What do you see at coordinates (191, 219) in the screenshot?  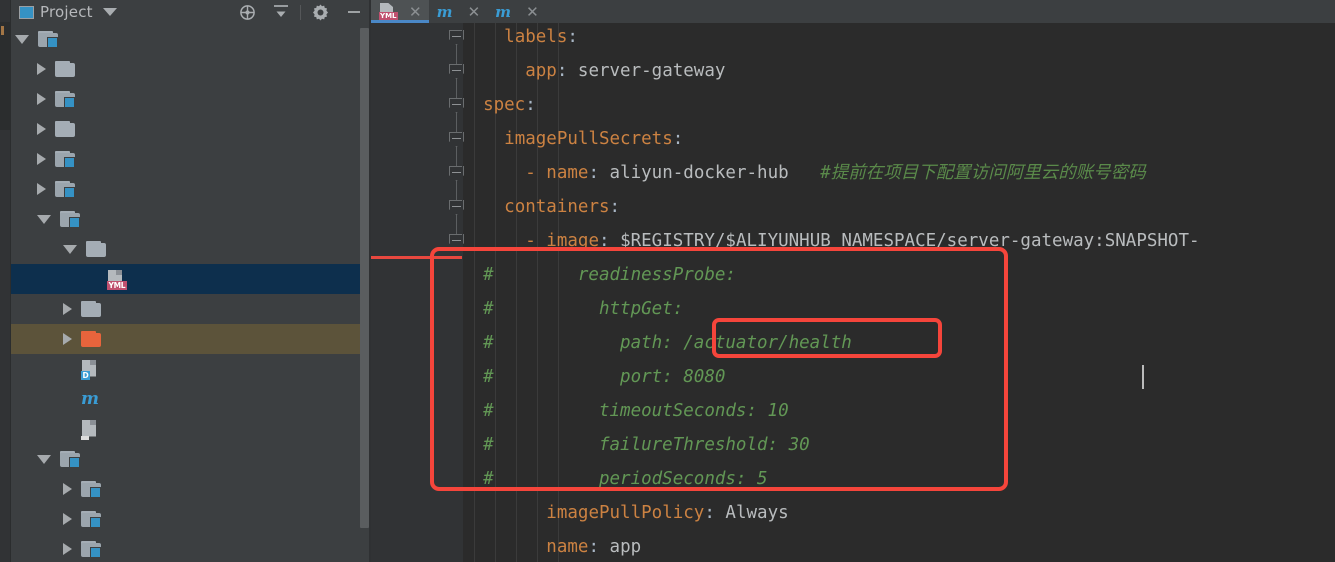 I see `tree-item-server-gateway` at bounding box center [191, 219].